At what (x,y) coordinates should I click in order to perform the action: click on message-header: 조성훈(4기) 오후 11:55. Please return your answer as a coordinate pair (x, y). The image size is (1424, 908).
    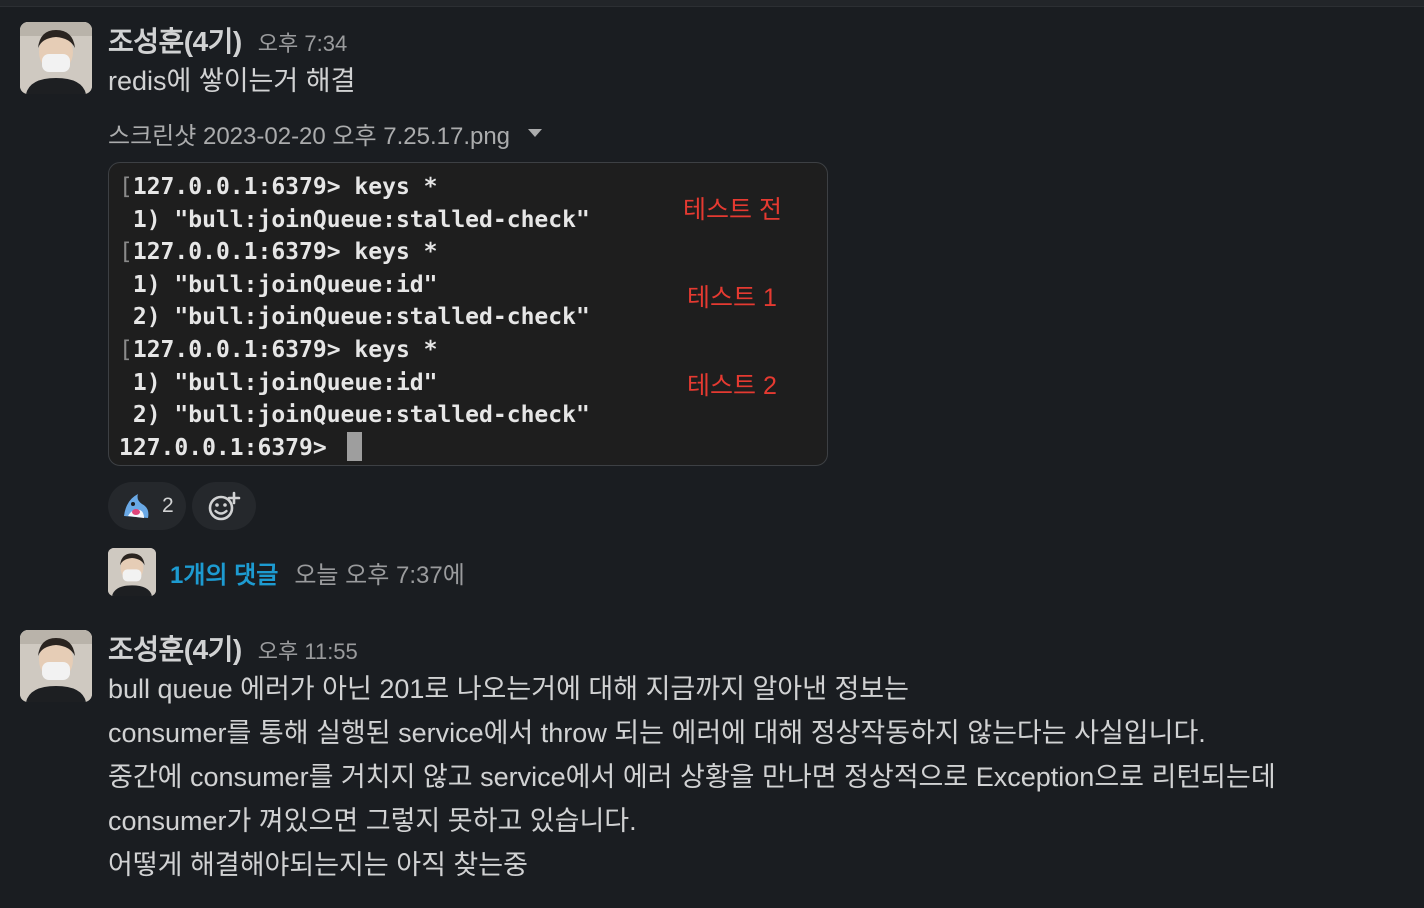
    Looking at the image, I should click on (233, 646).